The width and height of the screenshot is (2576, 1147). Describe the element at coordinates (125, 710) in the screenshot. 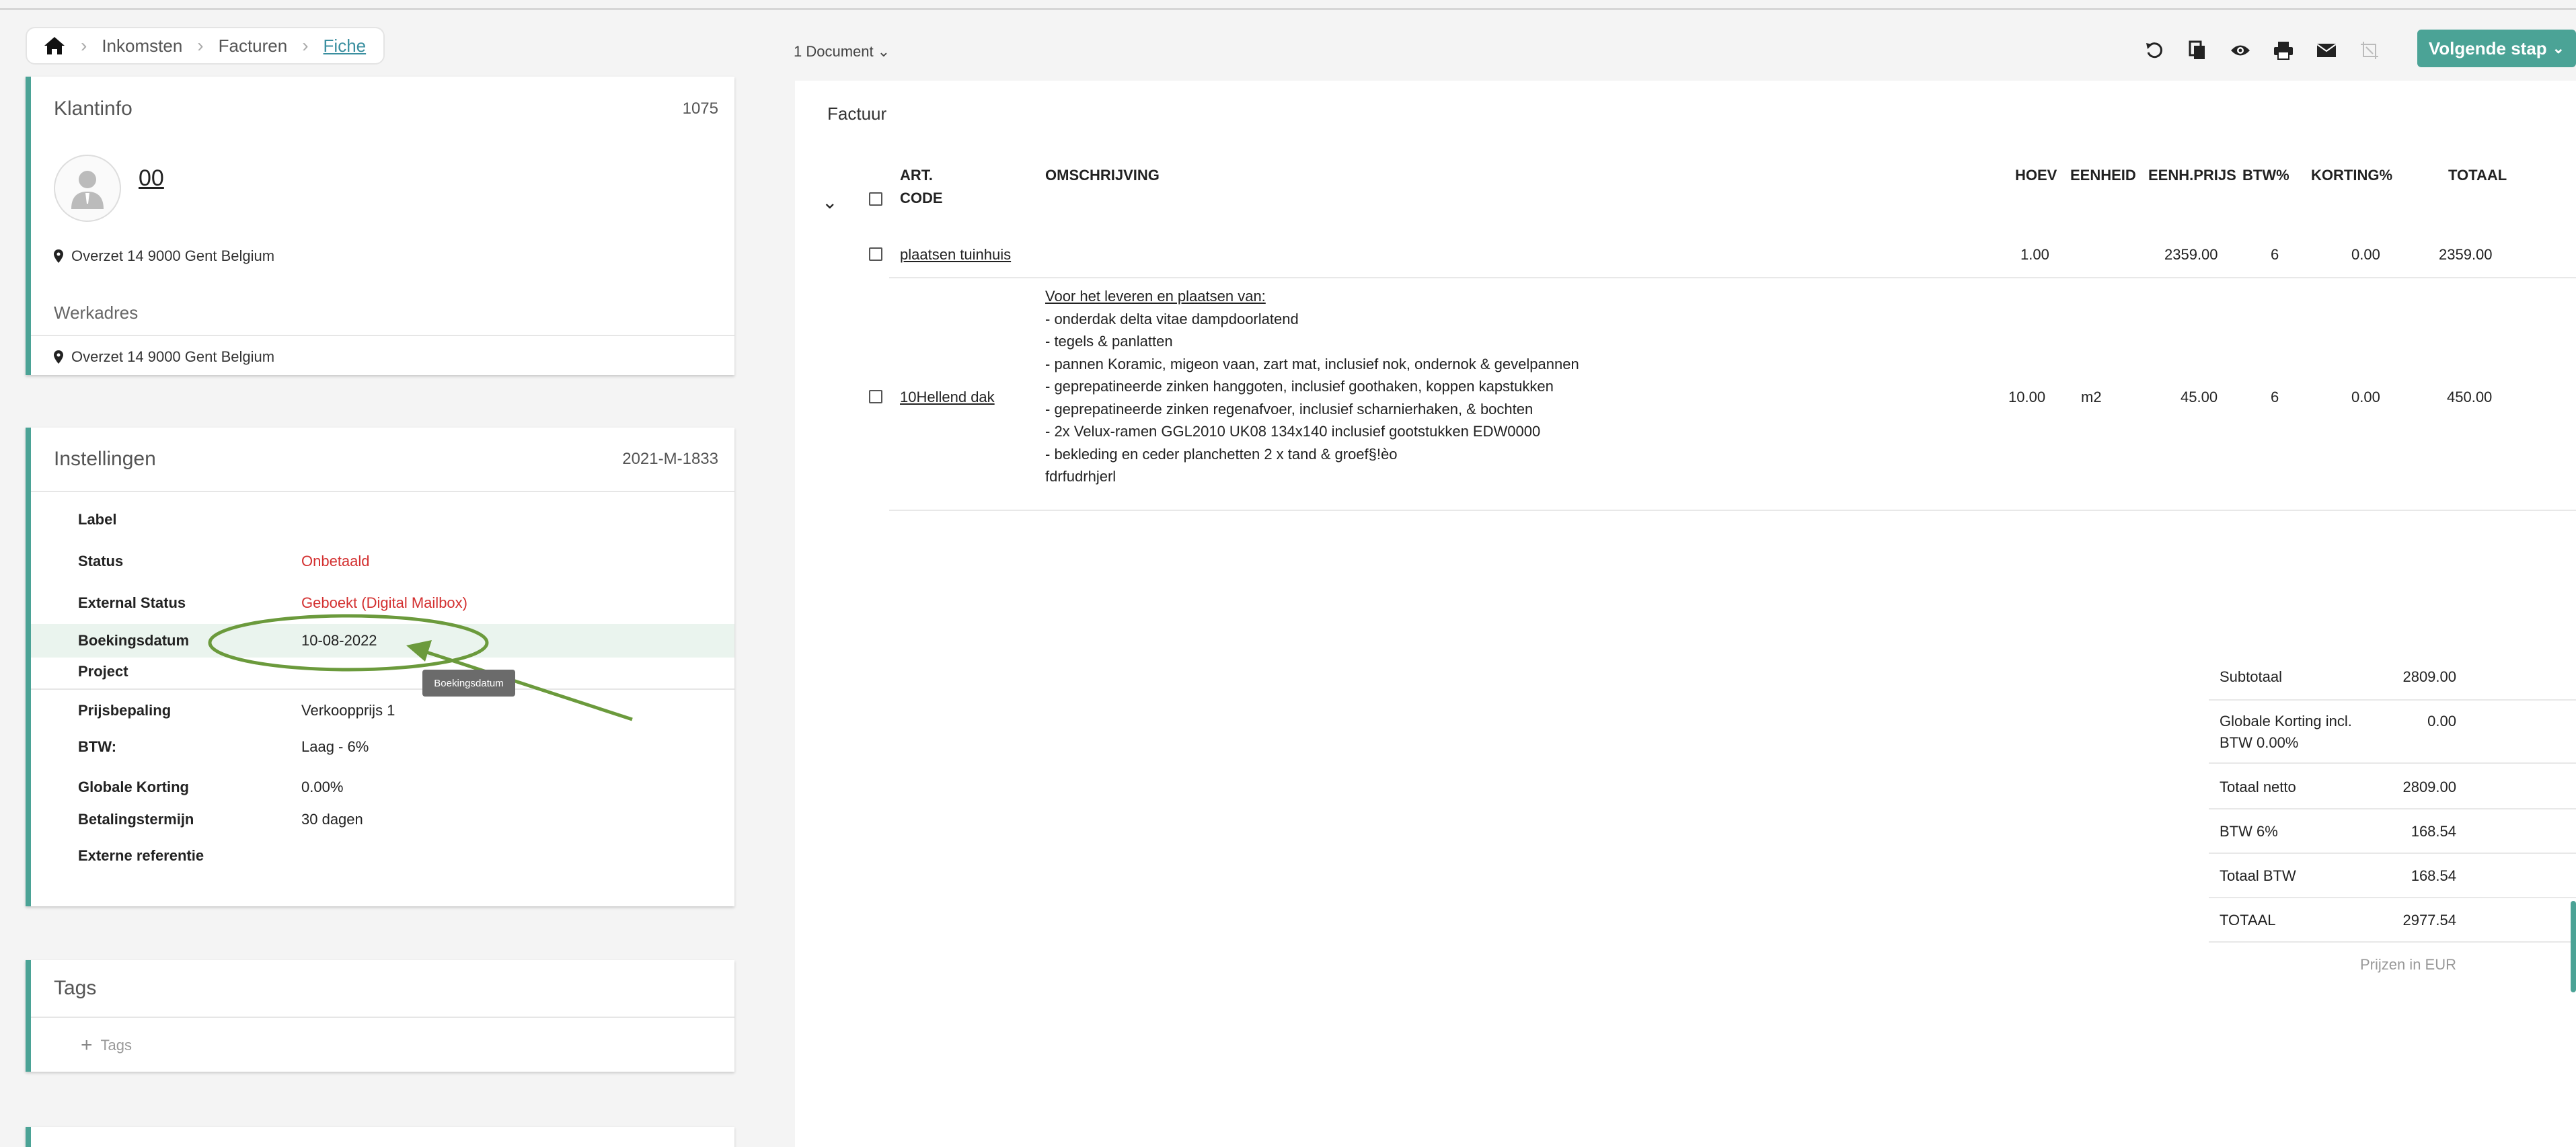

I see `setting-label: Prijsbepaling` at that location.